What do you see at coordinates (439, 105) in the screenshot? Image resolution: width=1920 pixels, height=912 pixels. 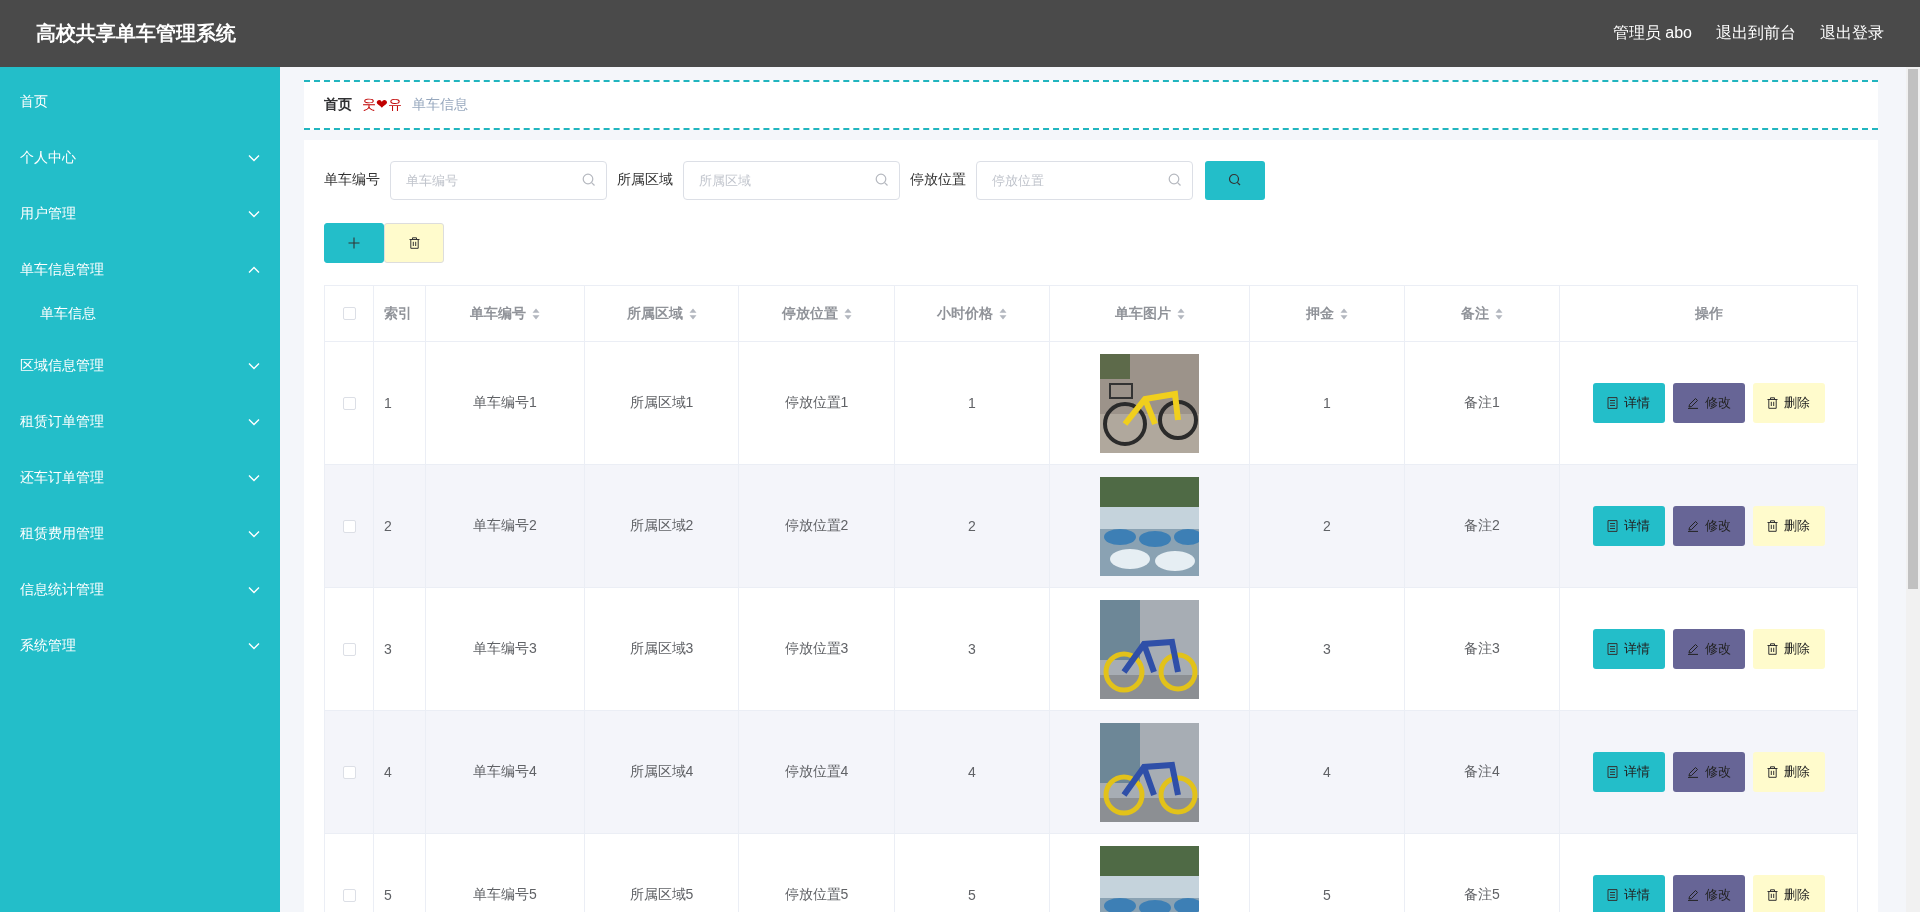 I see `breadcrumb-item: 单车信息` at bounding box center [439, 105].